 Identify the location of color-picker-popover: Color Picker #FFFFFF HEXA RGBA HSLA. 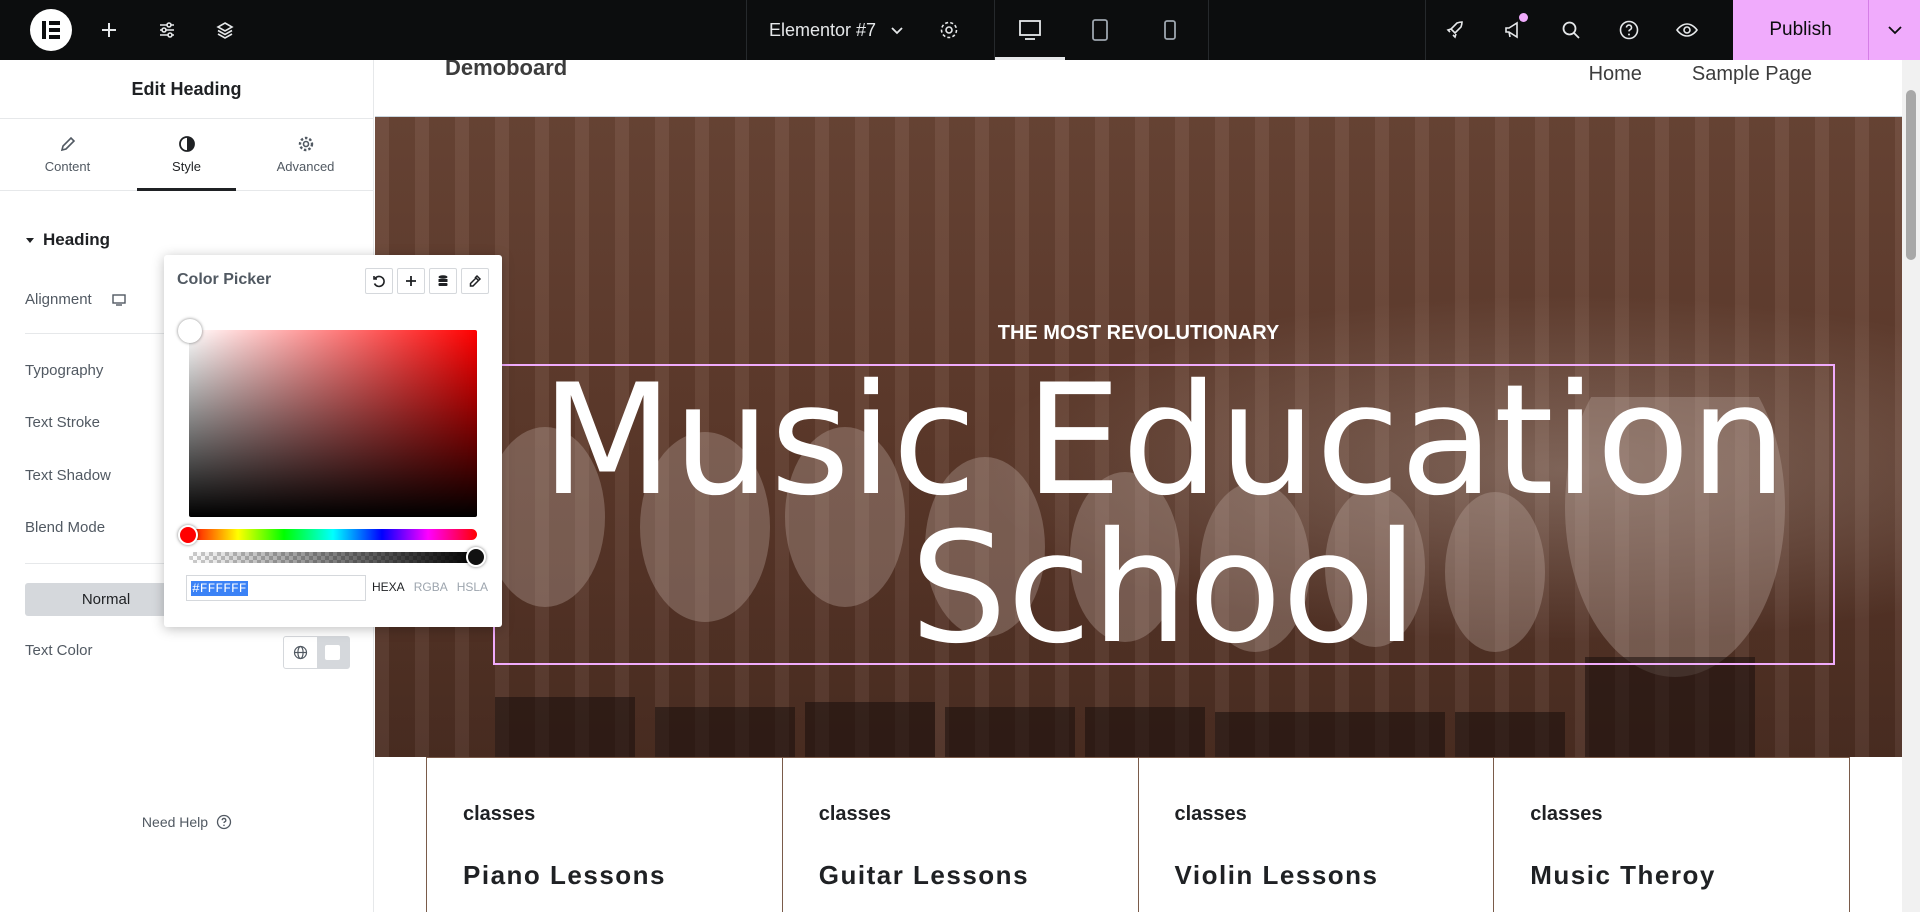
(333, 441).